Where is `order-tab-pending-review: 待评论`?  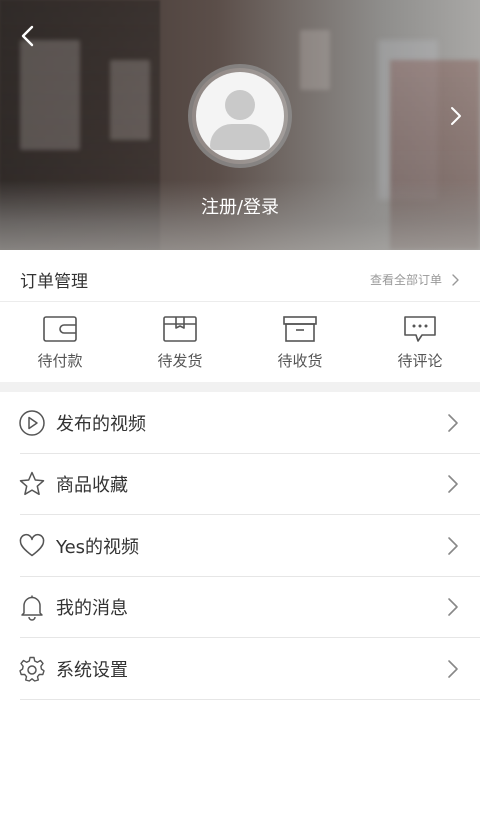 order-tab-pending-review: 待评论 is located at coordinates (420, 342).